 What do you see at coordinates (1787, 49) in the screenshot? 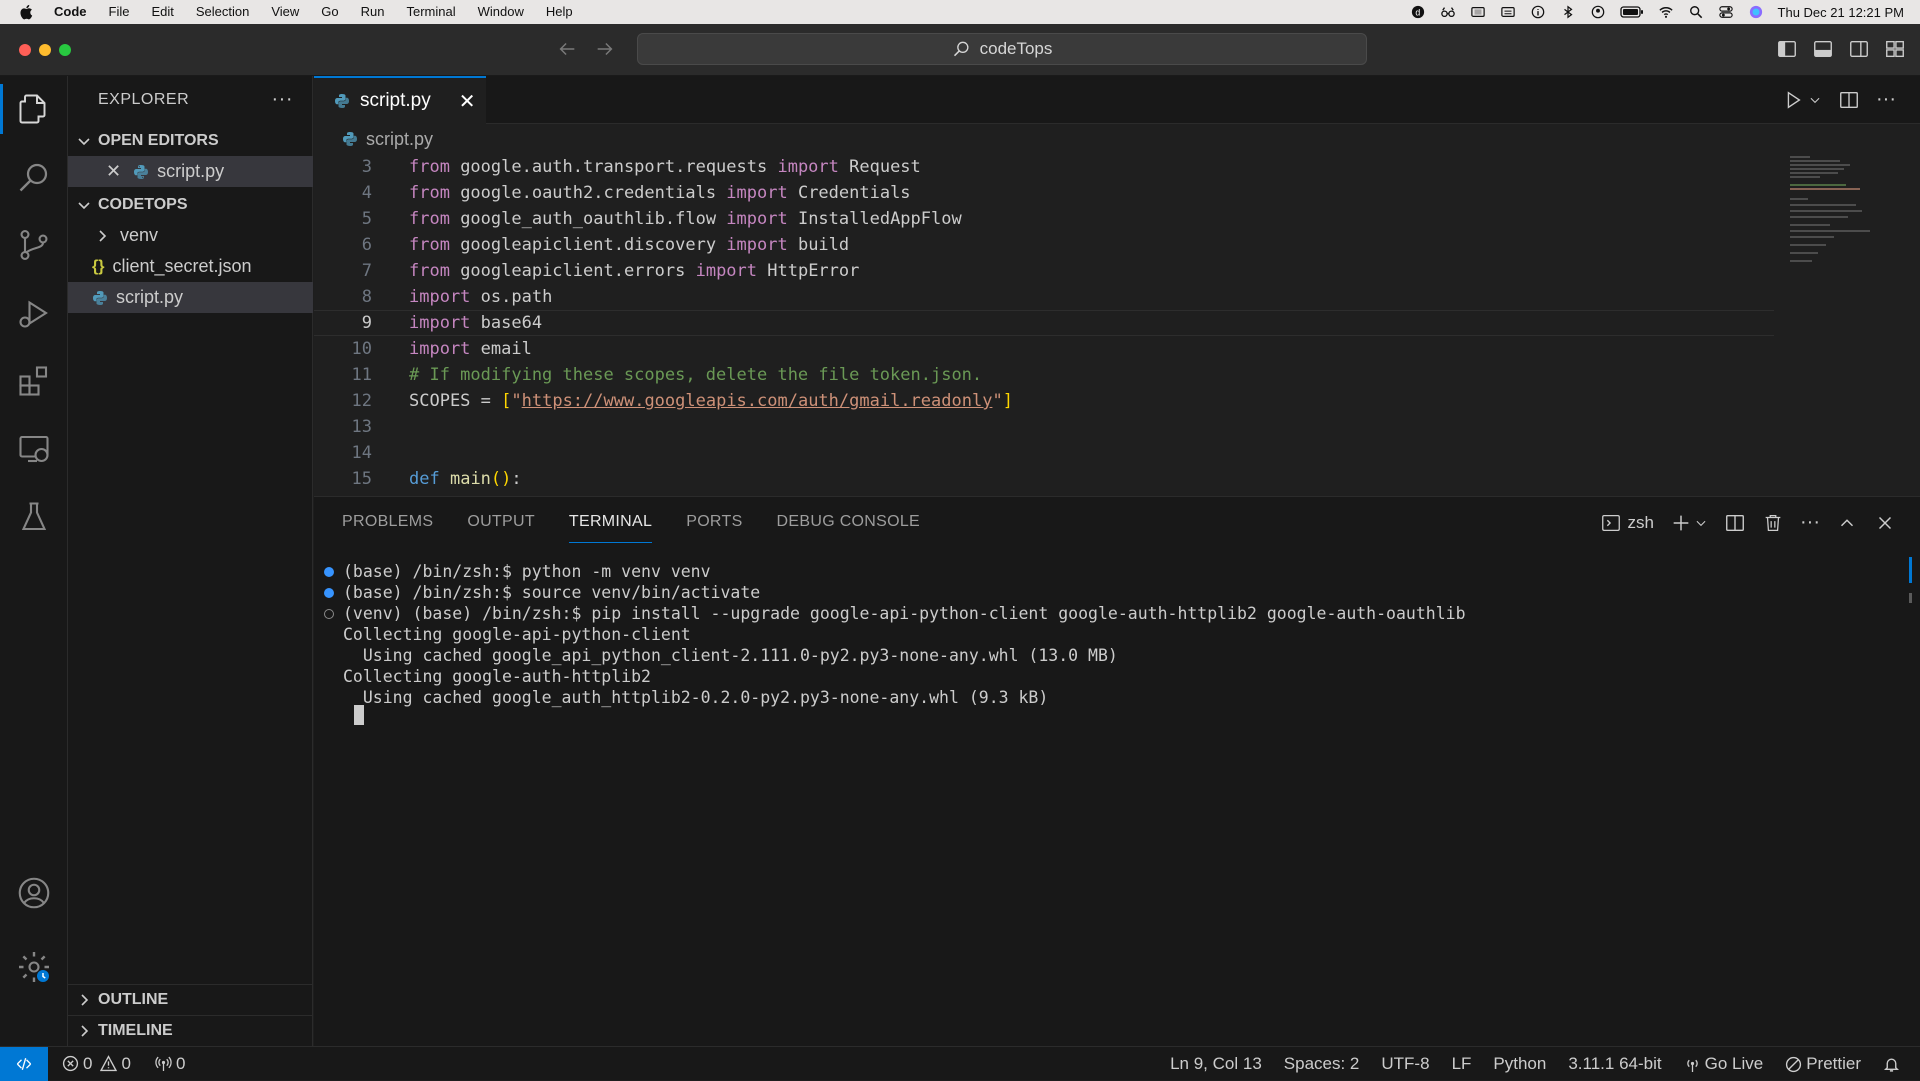
I see `toggle-primary-sidebar-icon` at bounding box center [1787, 49].